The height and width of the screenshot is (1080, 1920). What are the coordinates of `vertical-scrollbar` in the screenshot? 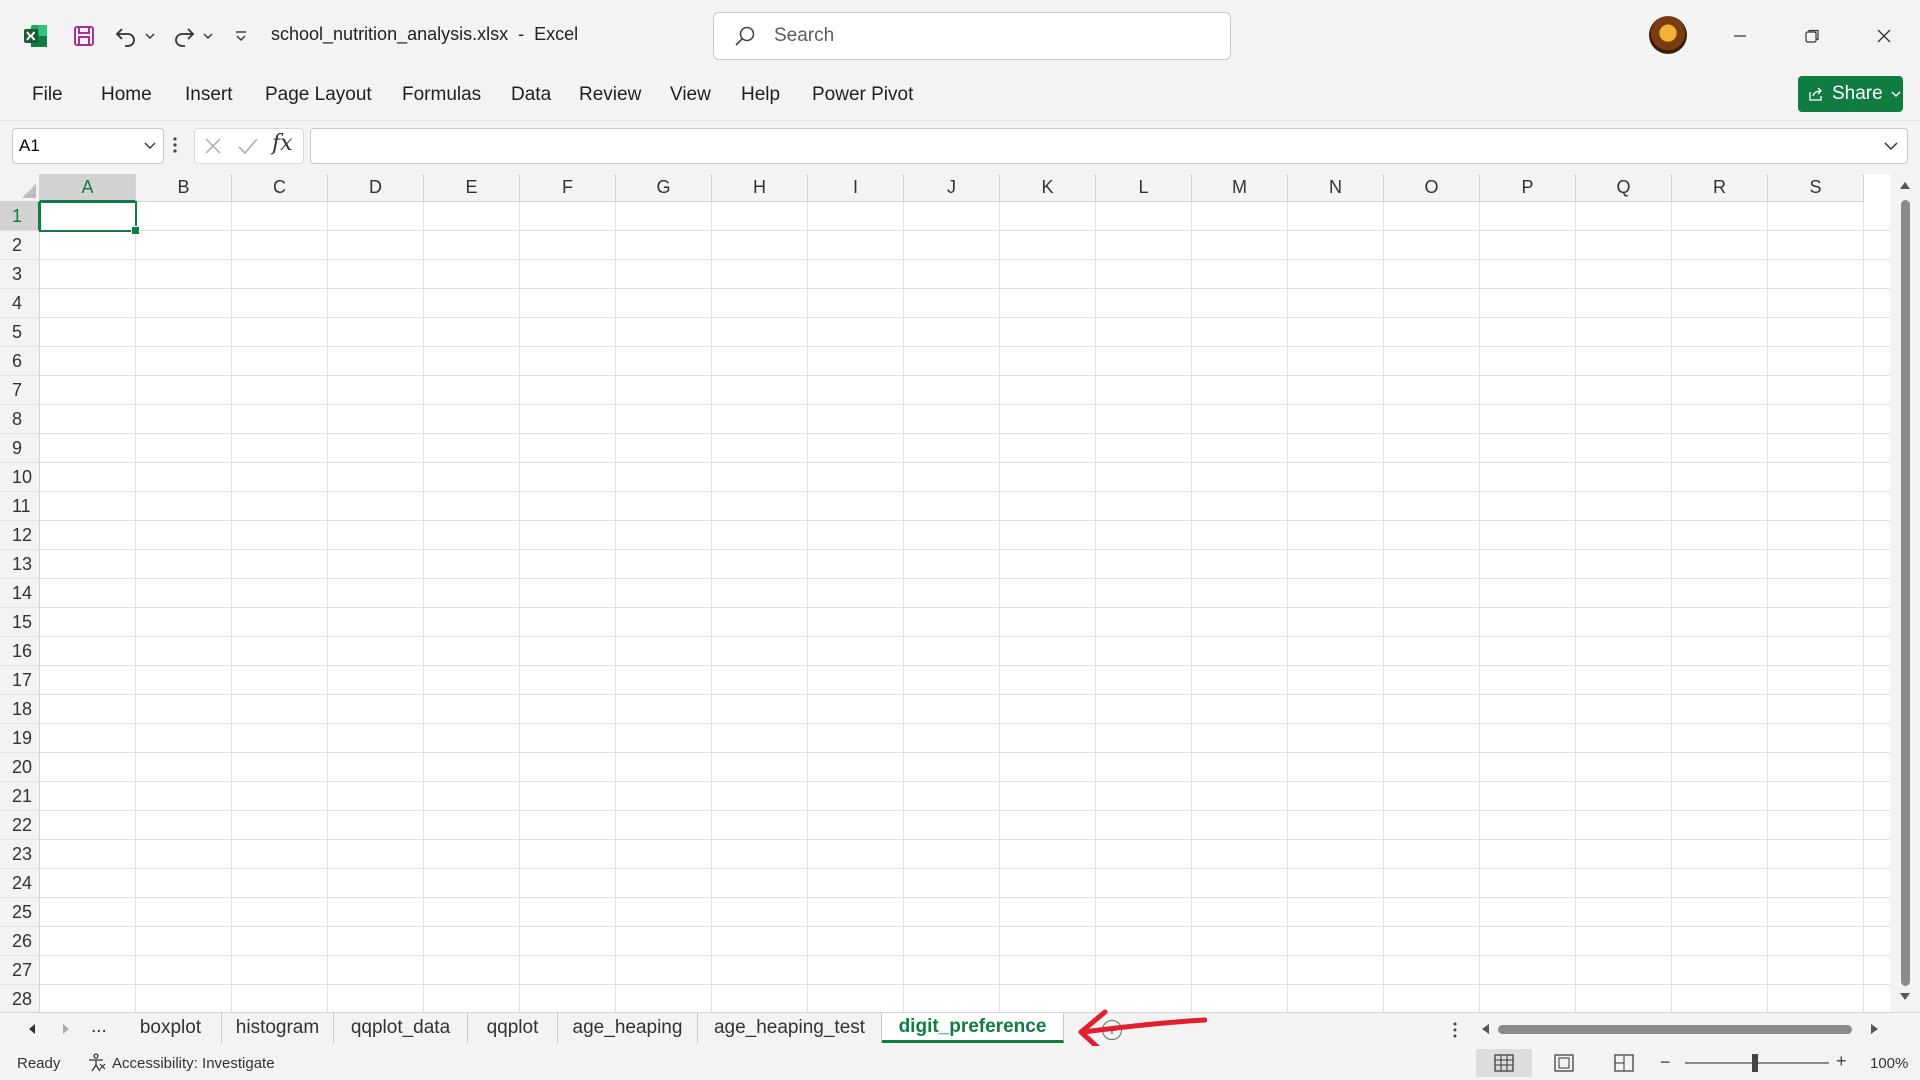 It's located at (1905, 593).